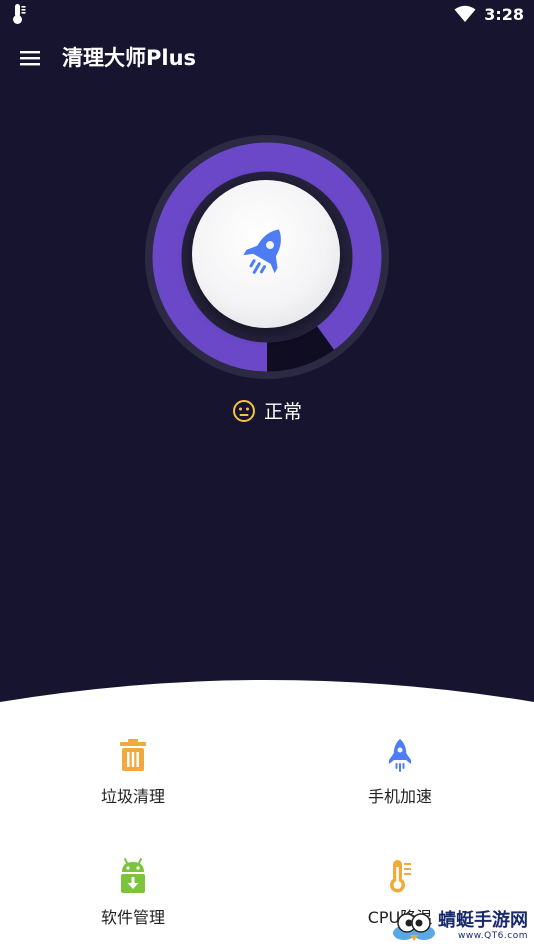  I want to click on device-status: 正常, so click(267, 410).